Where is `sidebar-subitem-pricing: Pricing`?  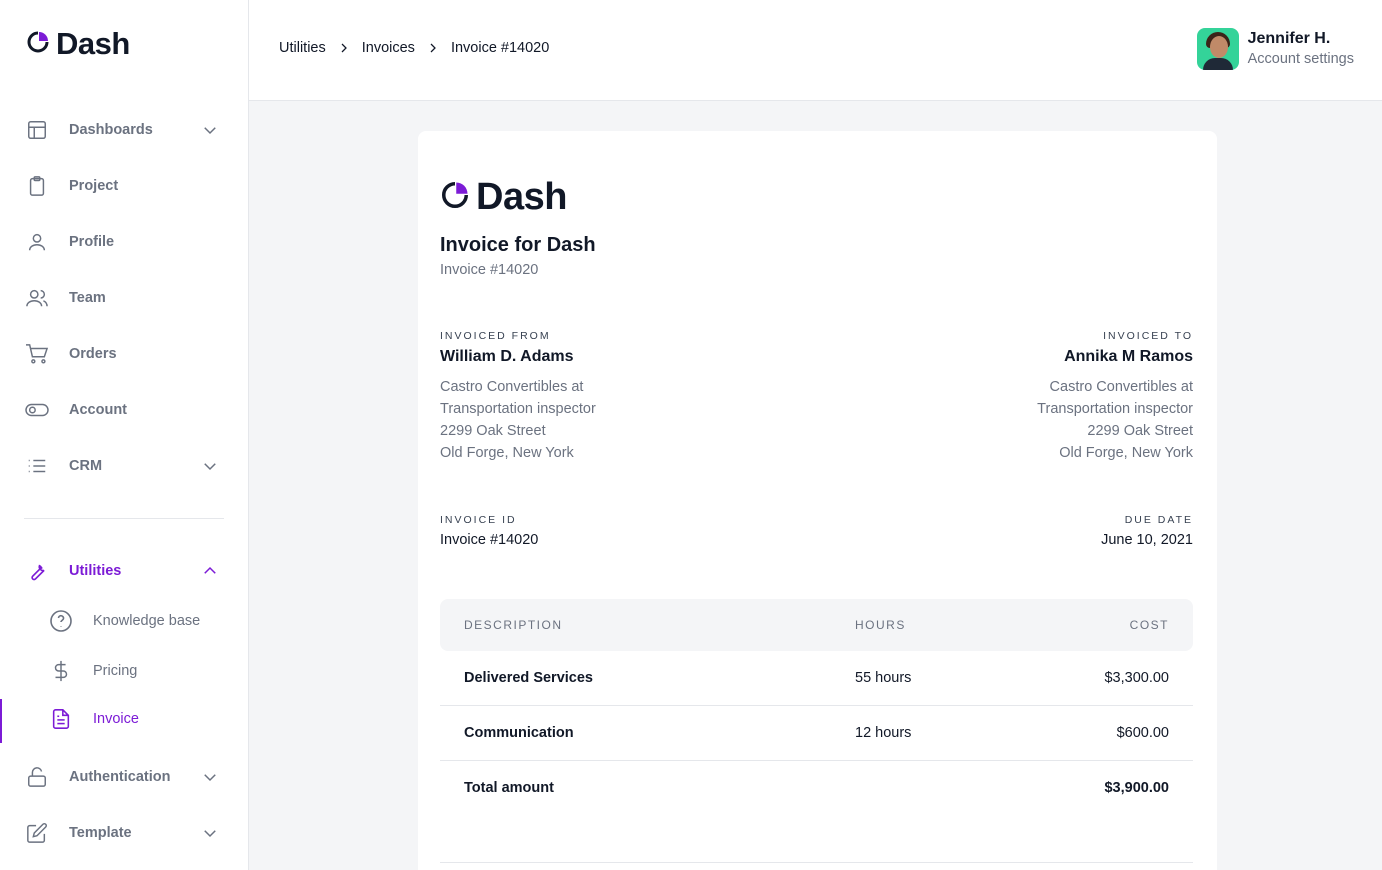
sidebar-subitem-pricing: Pricing is located at coordinates (124, 671).